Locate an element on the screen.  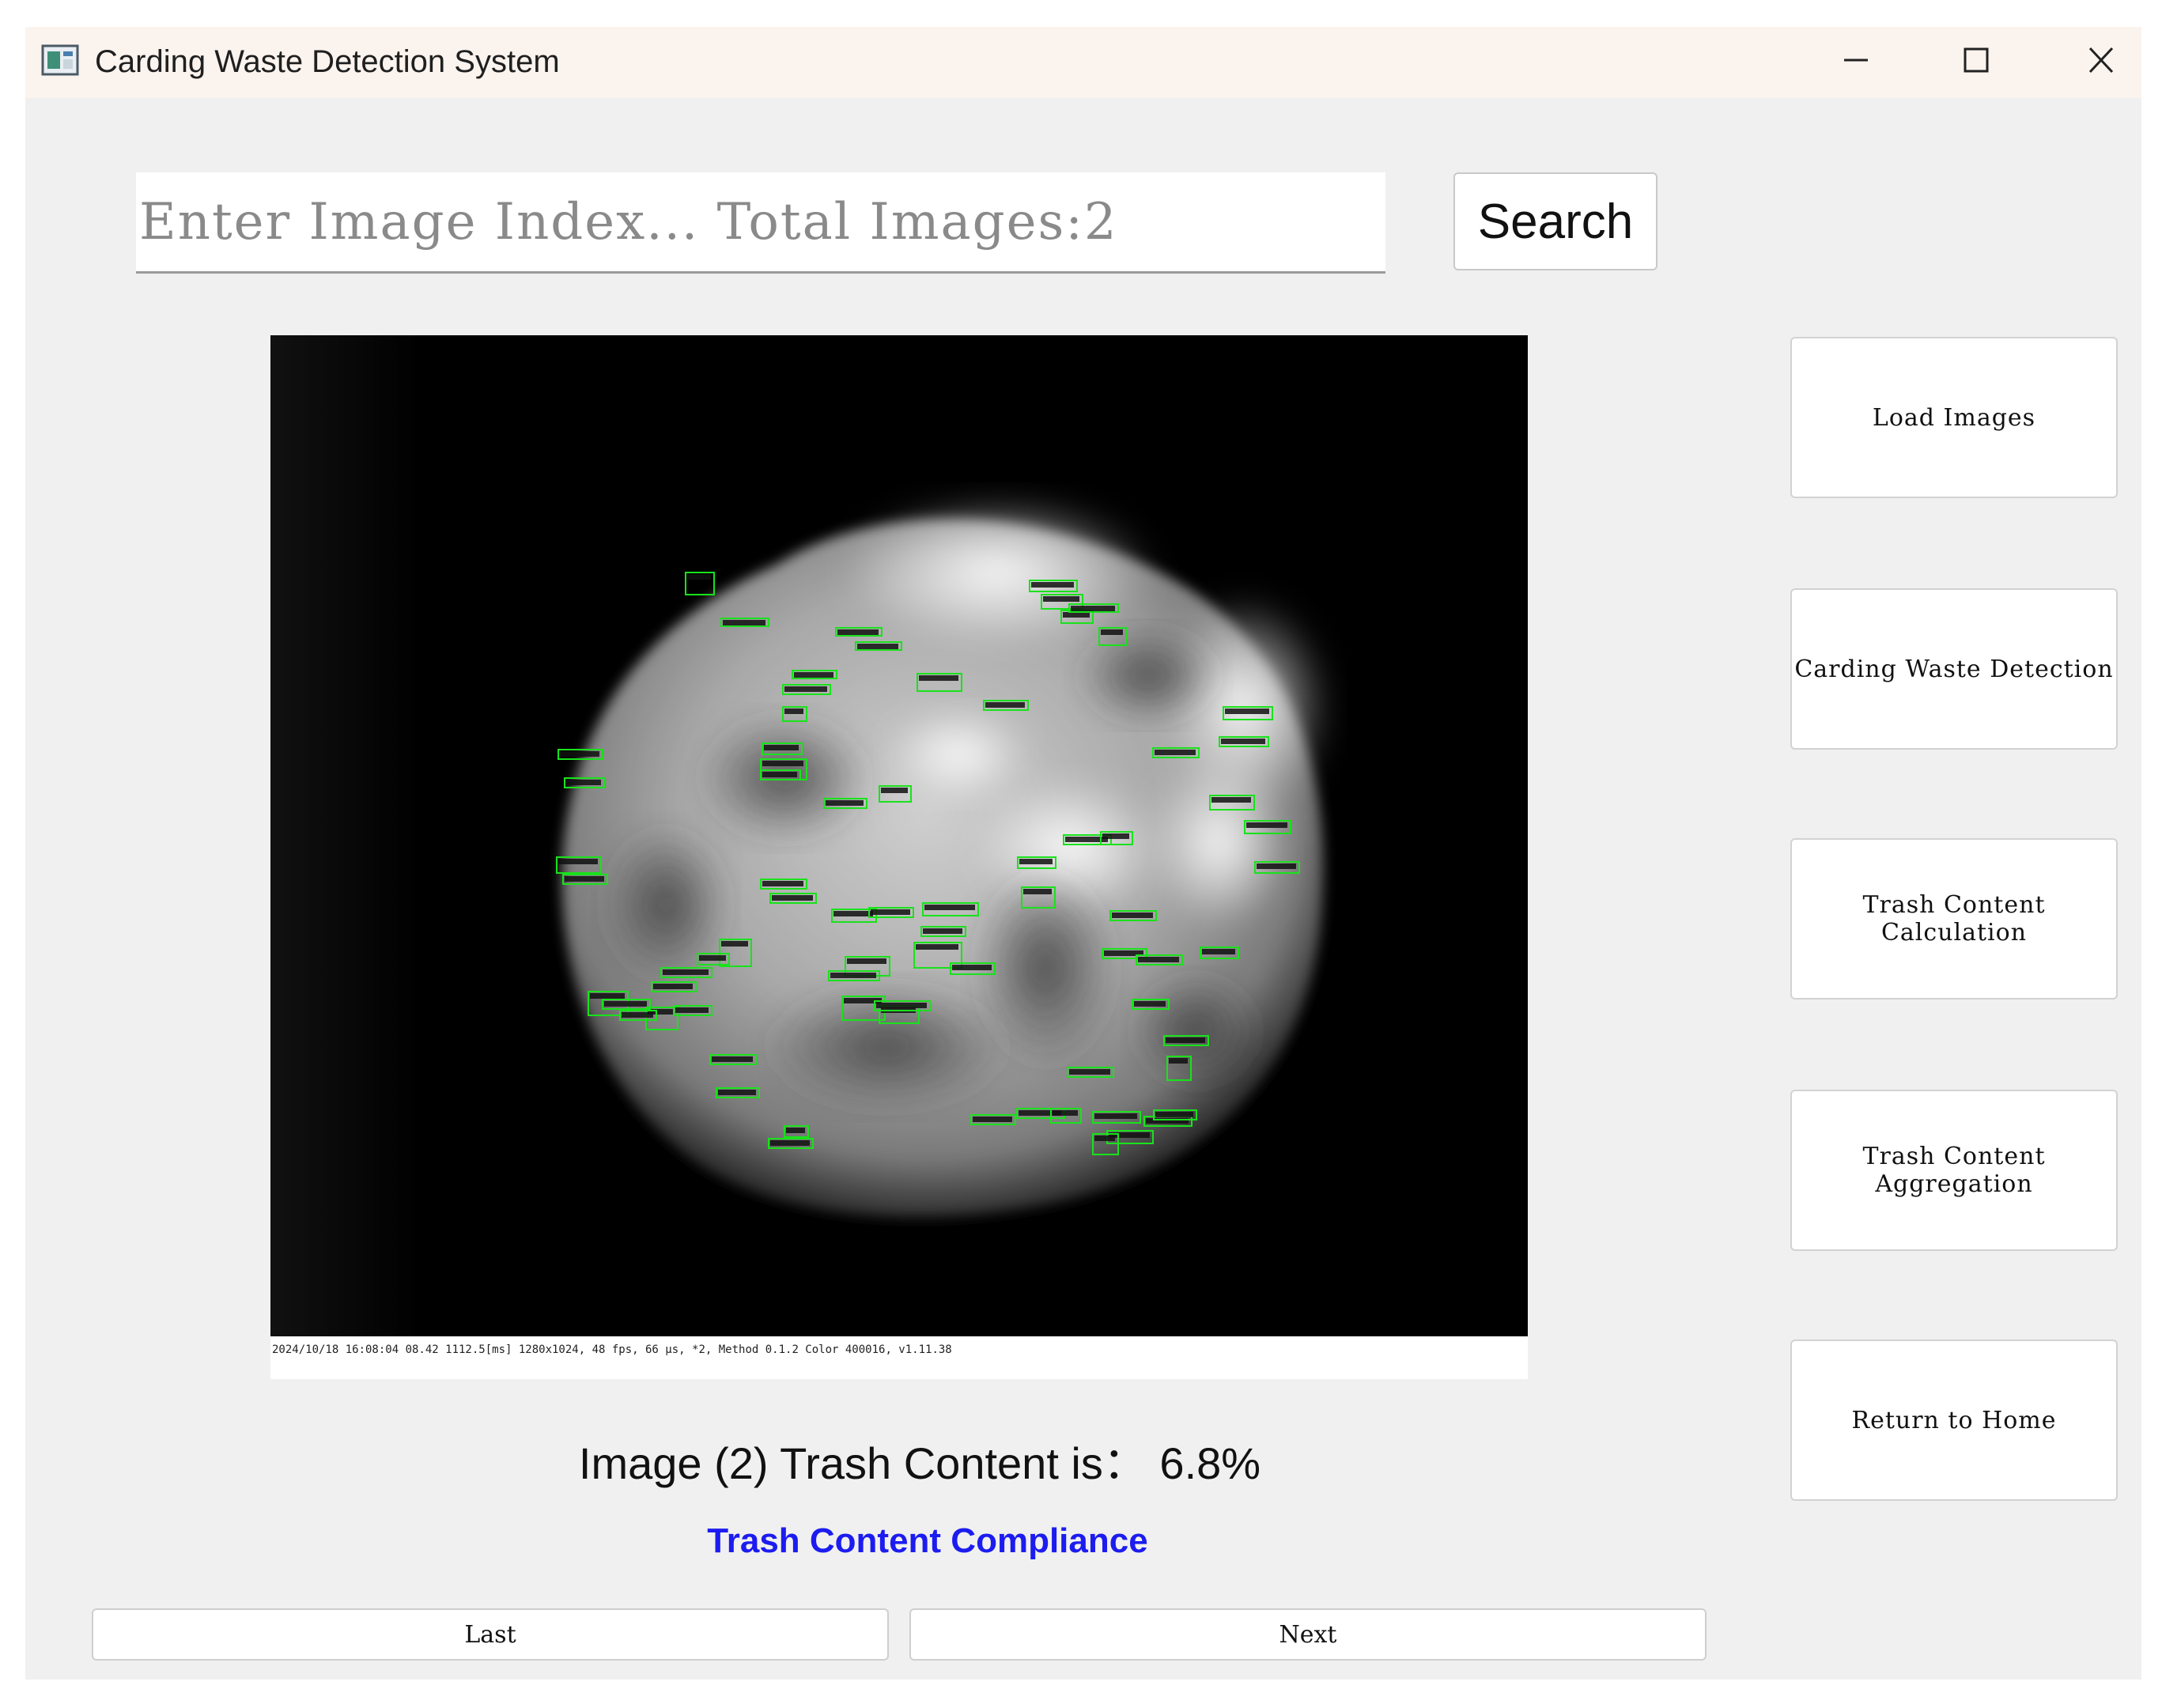
compliance-status: Trash Content Compliance is located at coordinates (927, 1540).